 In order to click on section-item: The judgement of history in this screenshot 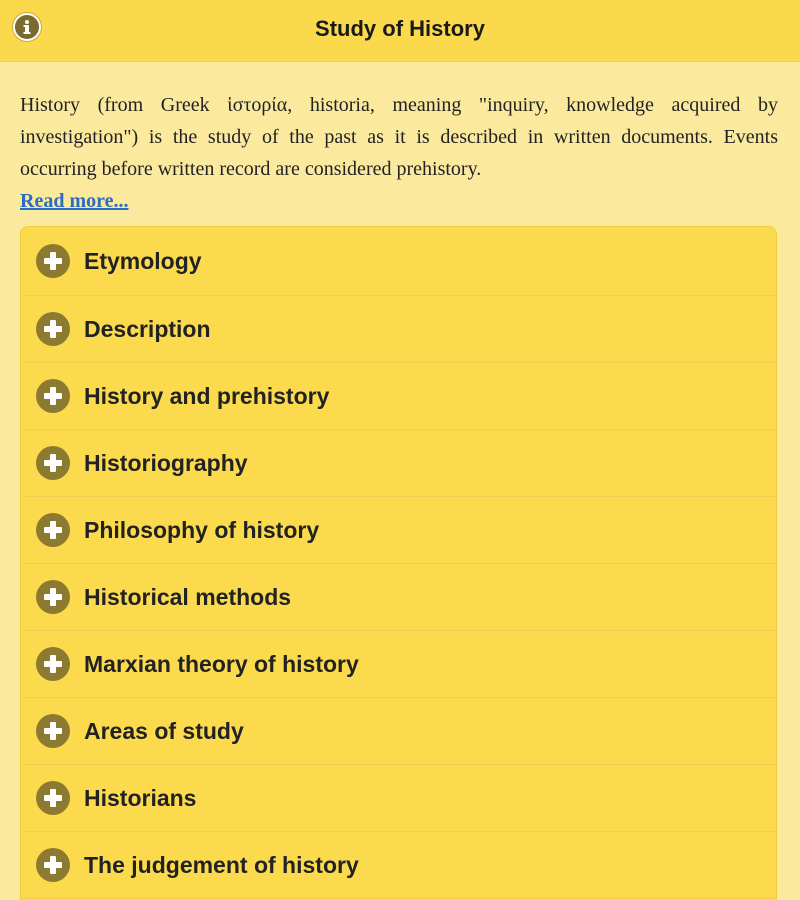, I will do `click(398, 865)`.